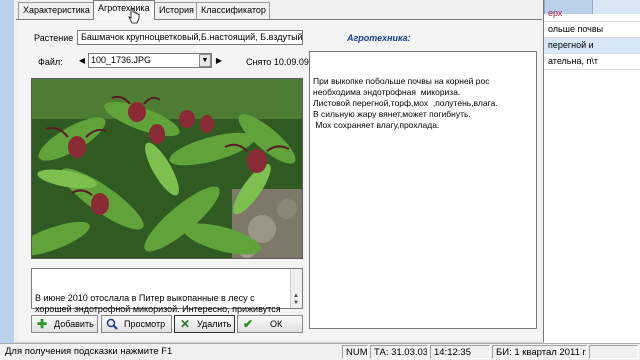 This screenshot has height=360, width=640. What do you see at coordinates (592, 30) in the screenshot?
I see `list-item: ольше почвы` at bounding box center [592, 30].